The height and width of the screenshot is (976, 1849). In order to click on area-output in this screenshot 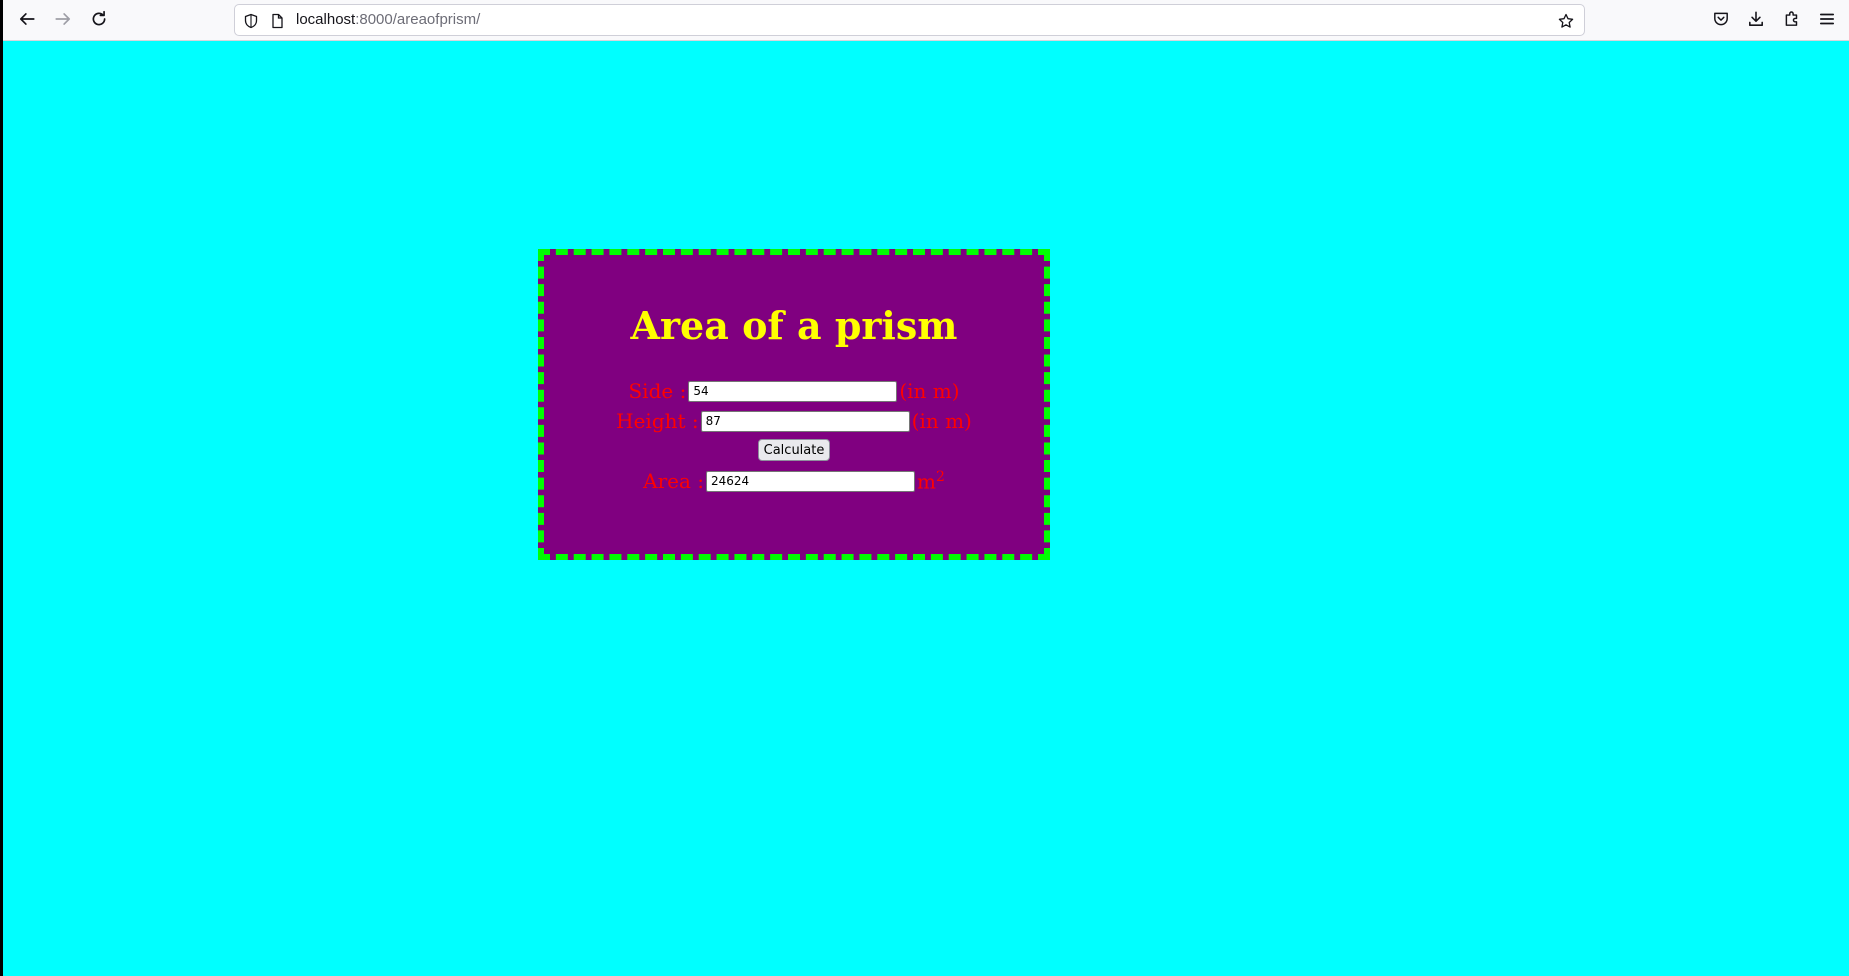, I will do `click(810, 481)`.